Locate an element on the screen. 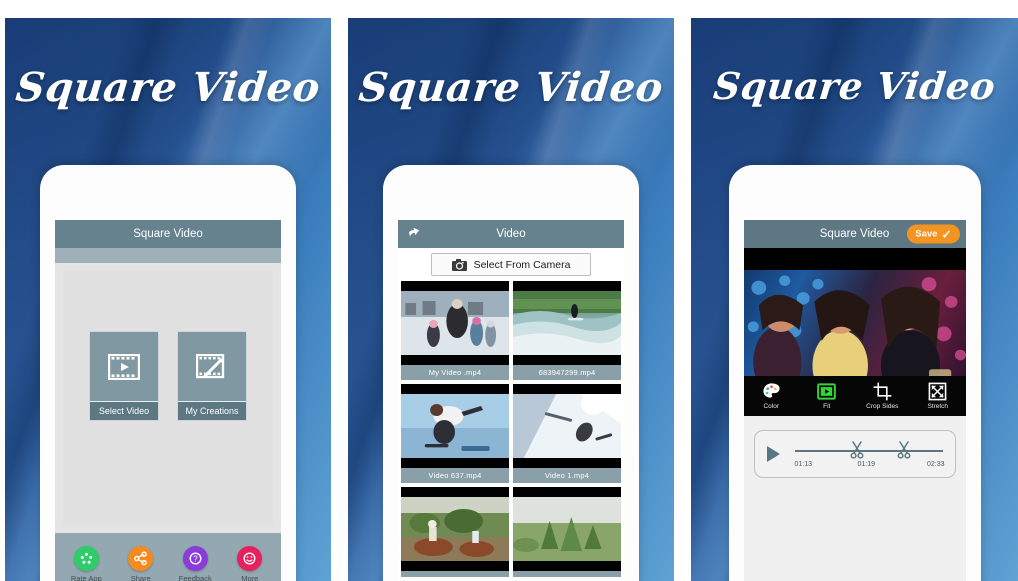  save-button: Save ✓ is located at coordinates (933, 234).